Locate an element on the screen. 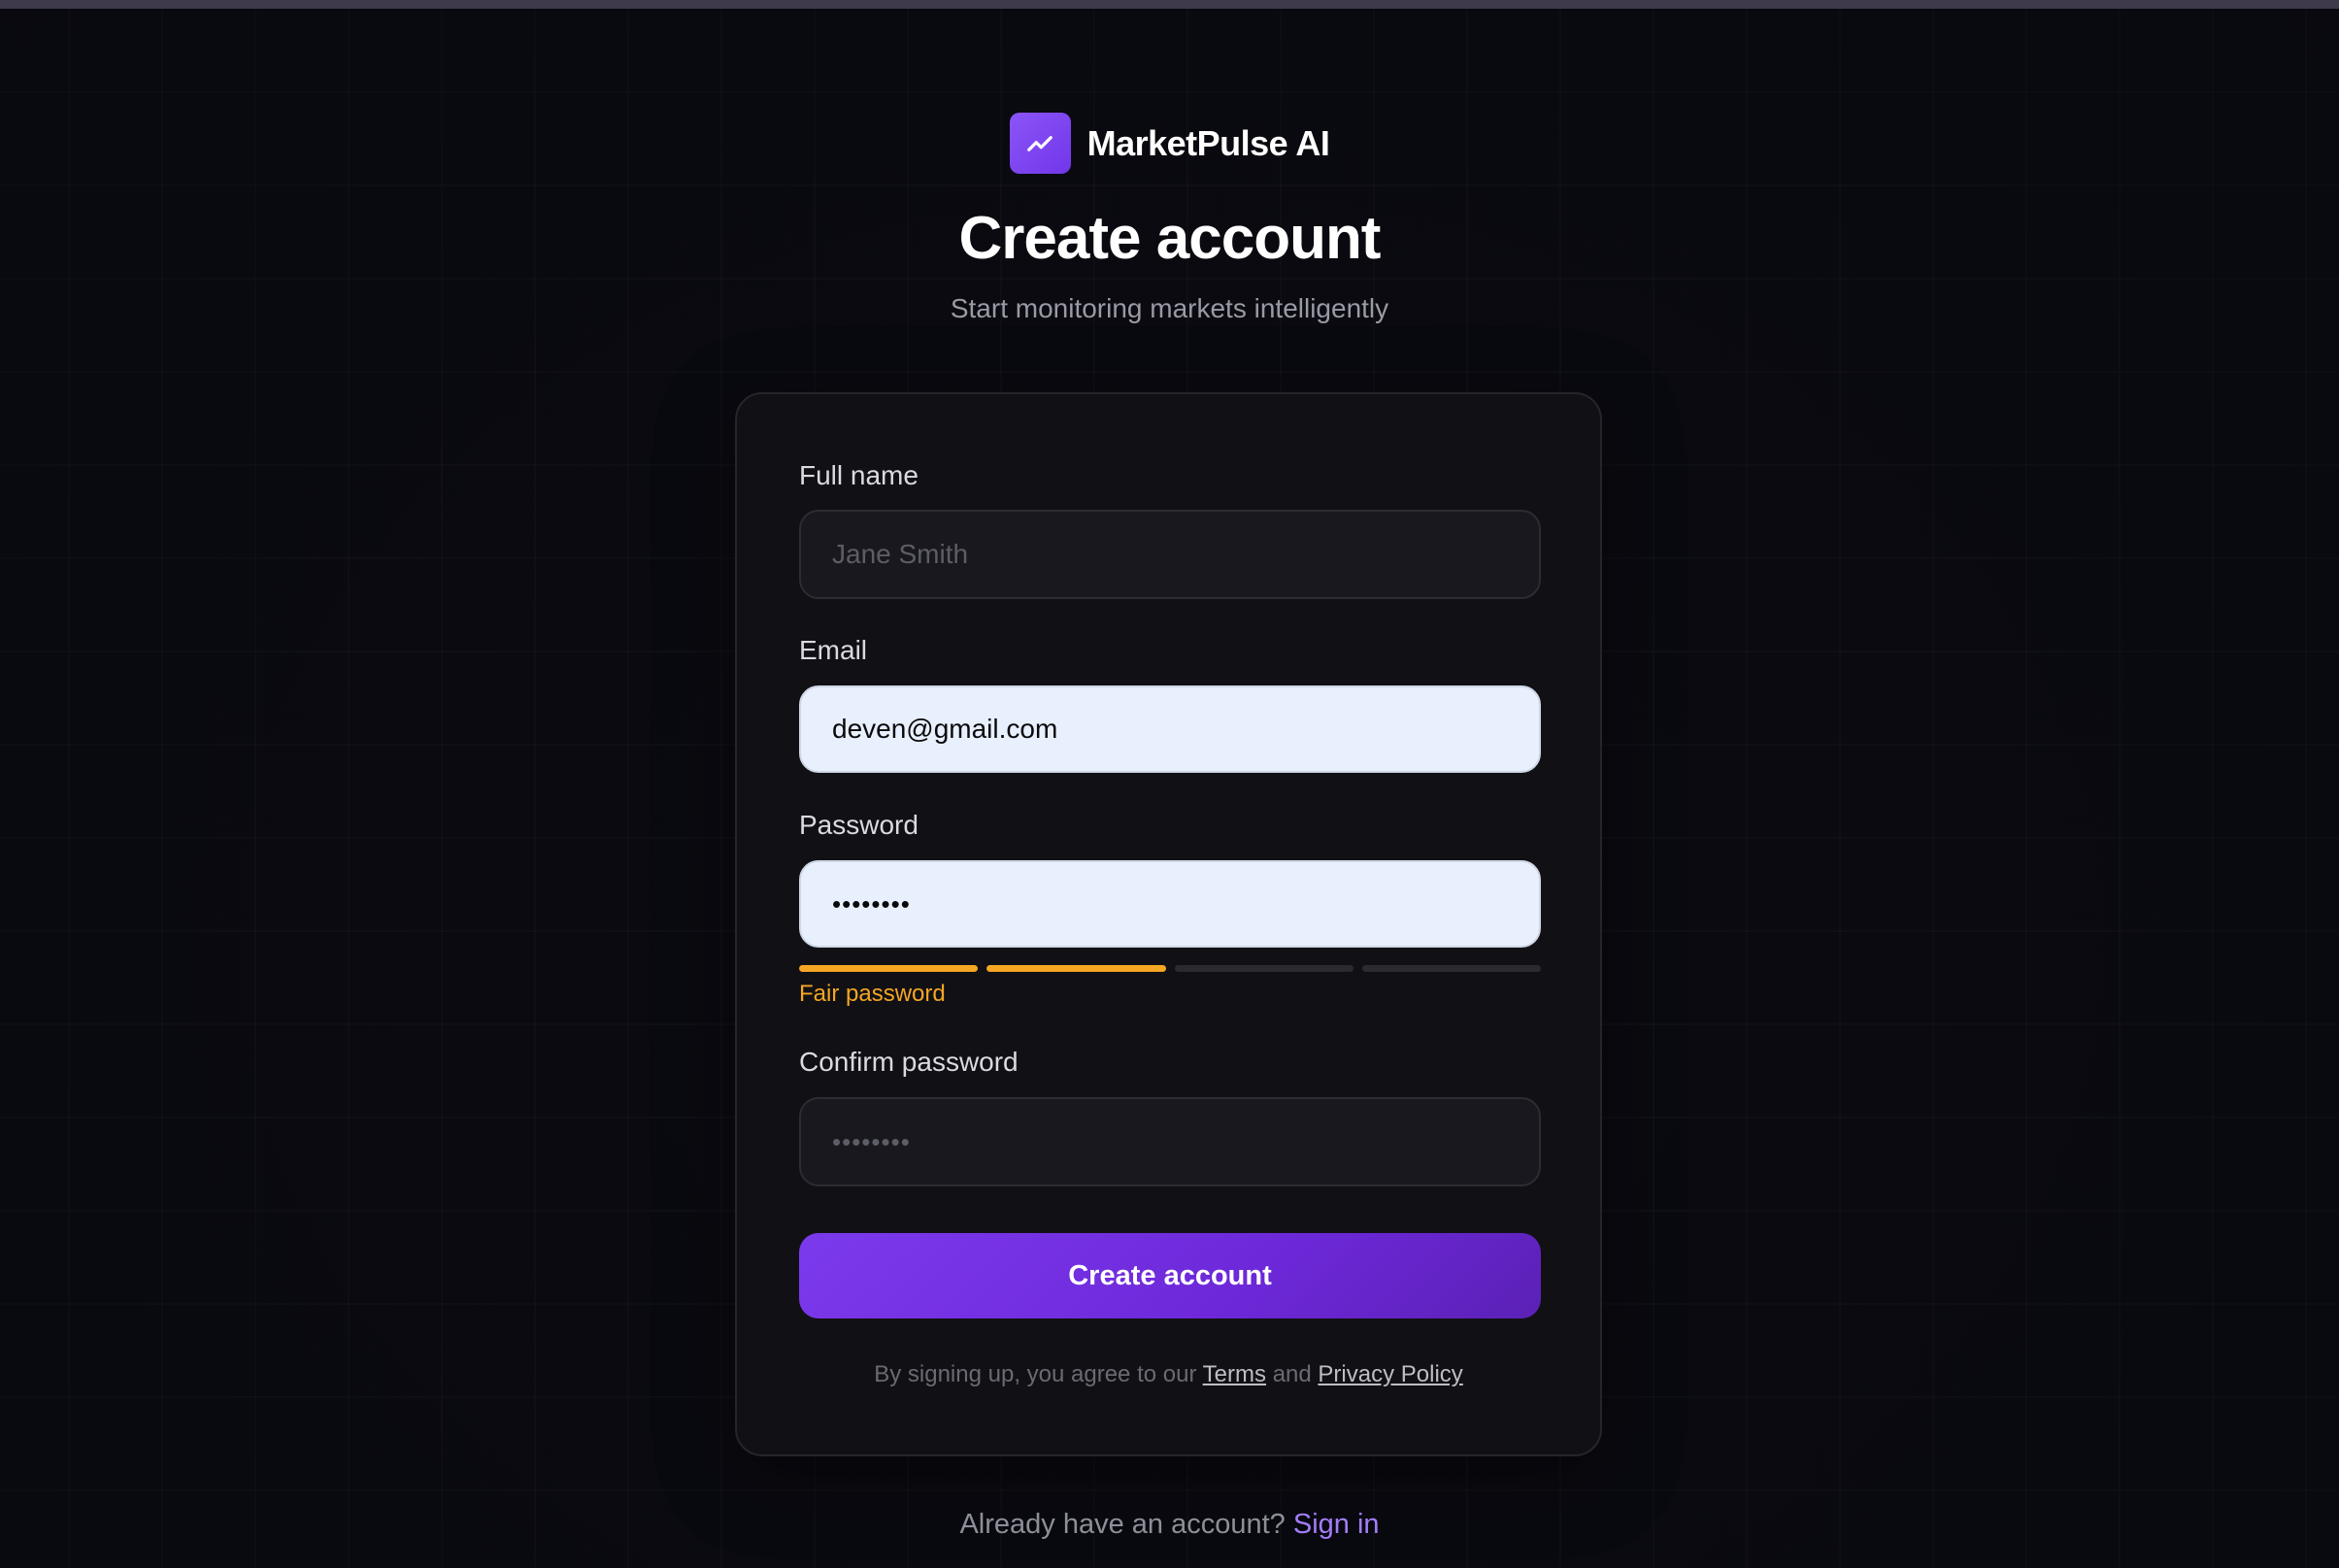 The image size is (2339, 1568). privacy-policy-link: Privacy Policy is located at coordinates (1390, 1374).